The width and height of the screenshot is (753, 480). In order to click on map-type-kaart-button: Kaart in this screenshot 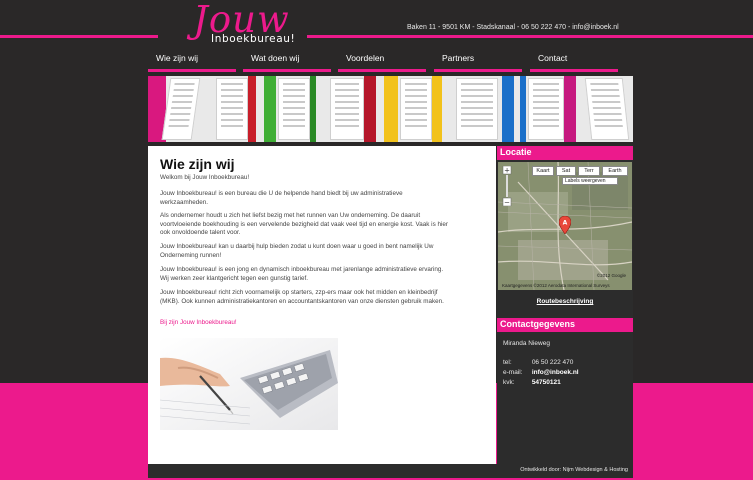, I will do `click(543, 171)`.